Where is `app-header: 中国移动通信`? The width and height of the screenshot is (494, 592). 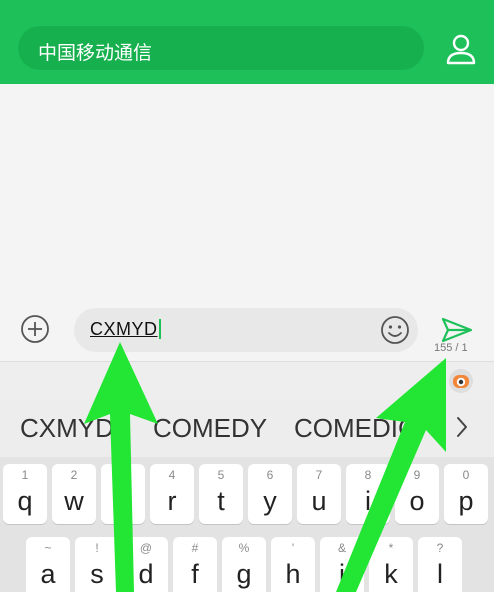
app-header: 中国移动通信 is located at coordinates (247, 42).